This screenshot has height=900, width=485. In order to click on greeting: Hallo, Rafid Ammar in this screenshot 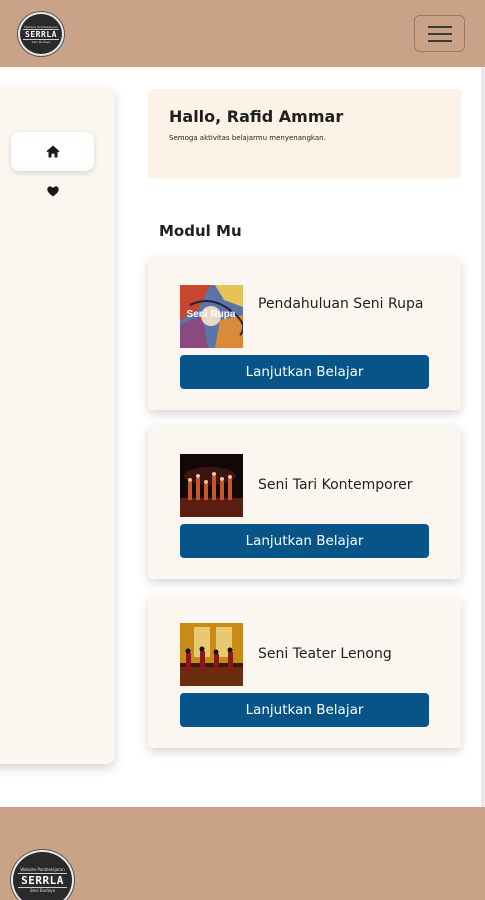, I will do `click(256, 116)`.